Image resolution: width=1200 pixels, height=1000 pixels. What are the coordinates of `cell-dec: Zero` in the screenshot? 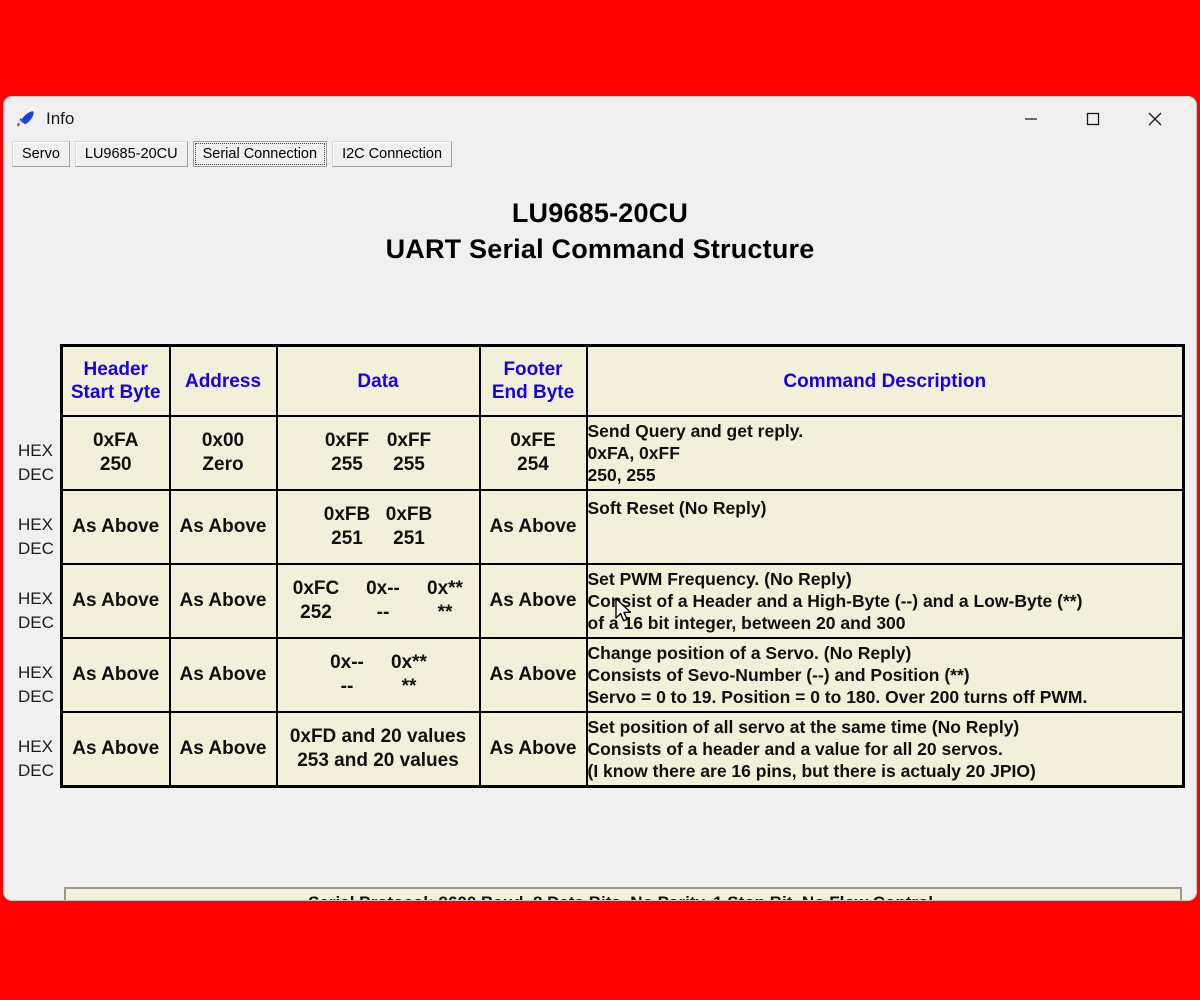 It's located at (223, 464).